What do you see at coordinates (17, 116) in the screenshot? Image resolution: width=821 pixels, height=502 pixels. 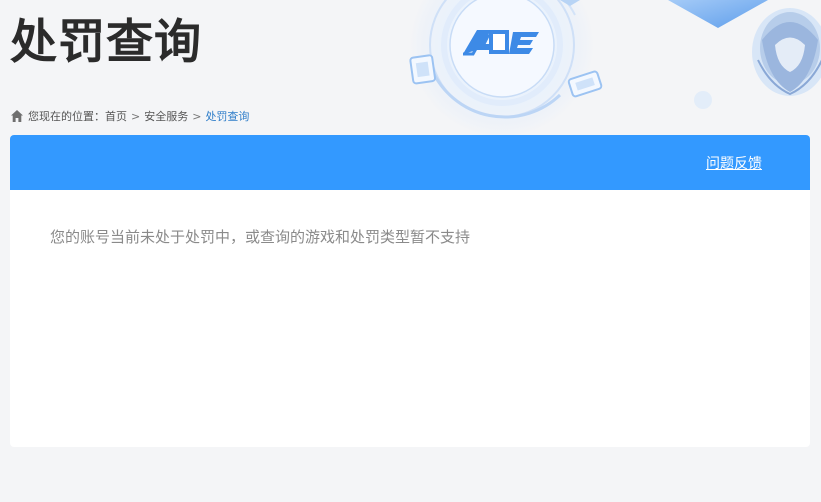 I see `home-icon` at bounding box center [17, 116].